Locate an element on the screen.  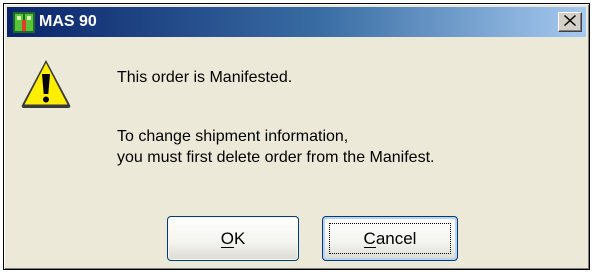
ok-button-label: OK is located at coordinates (233, 238).